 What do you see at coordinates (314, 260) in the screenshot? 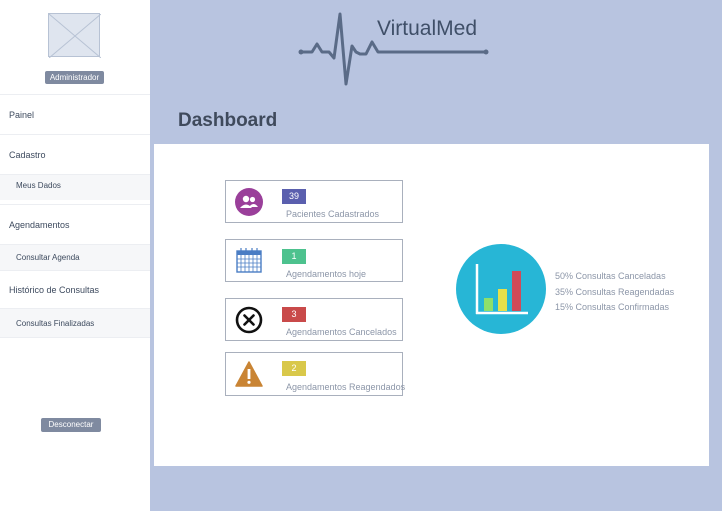
I see `stat-card-today: 1 Agendamentos hoje` at bounding box center [314, 260].